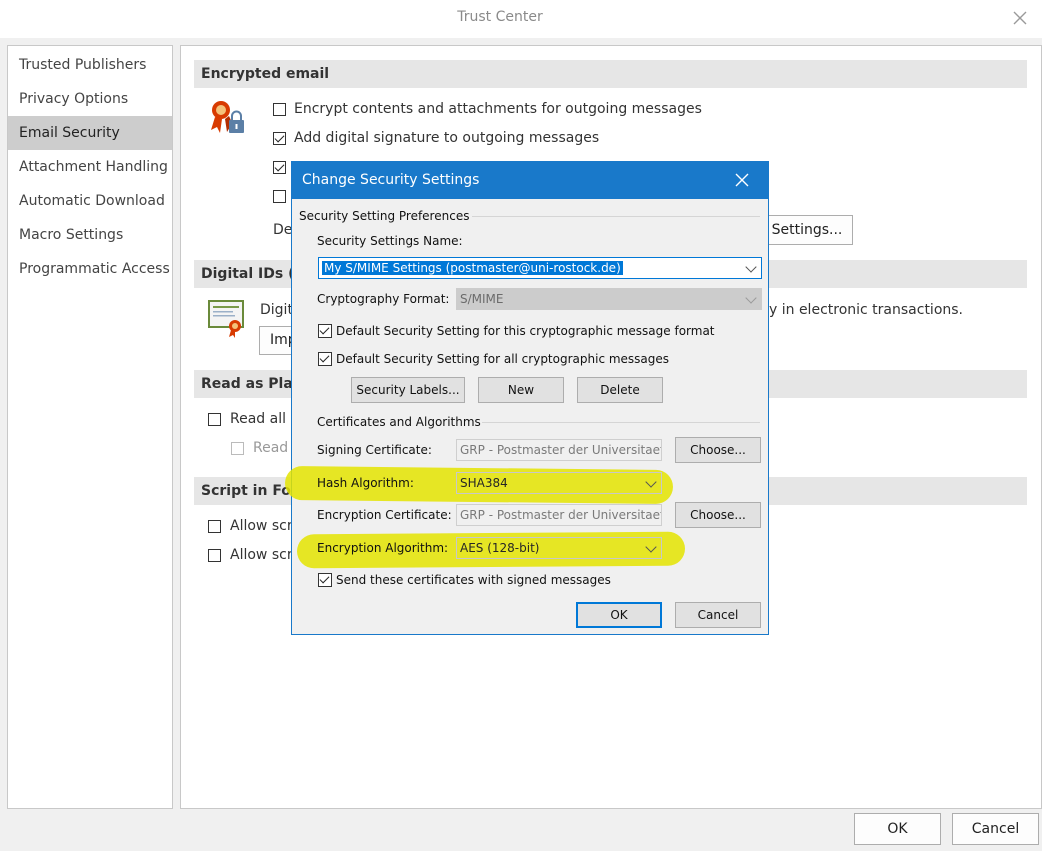 Image resolution: width=1042 pixels, height=851 pixels. What do you see at coordinates (383, 299) in the screenshot?
I see `crypto-format-label: Cryptography Format:` at bounding box center [383, 299].